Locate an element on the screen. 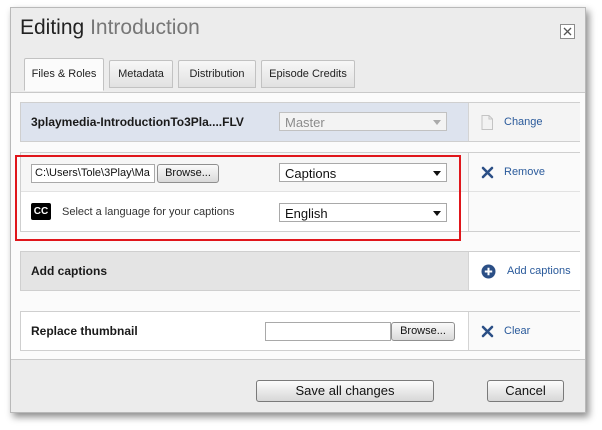 Image resolution: width=602 pixels, height=430 pixels. cancel-button: Cancel is located at coordinates (525, 391).